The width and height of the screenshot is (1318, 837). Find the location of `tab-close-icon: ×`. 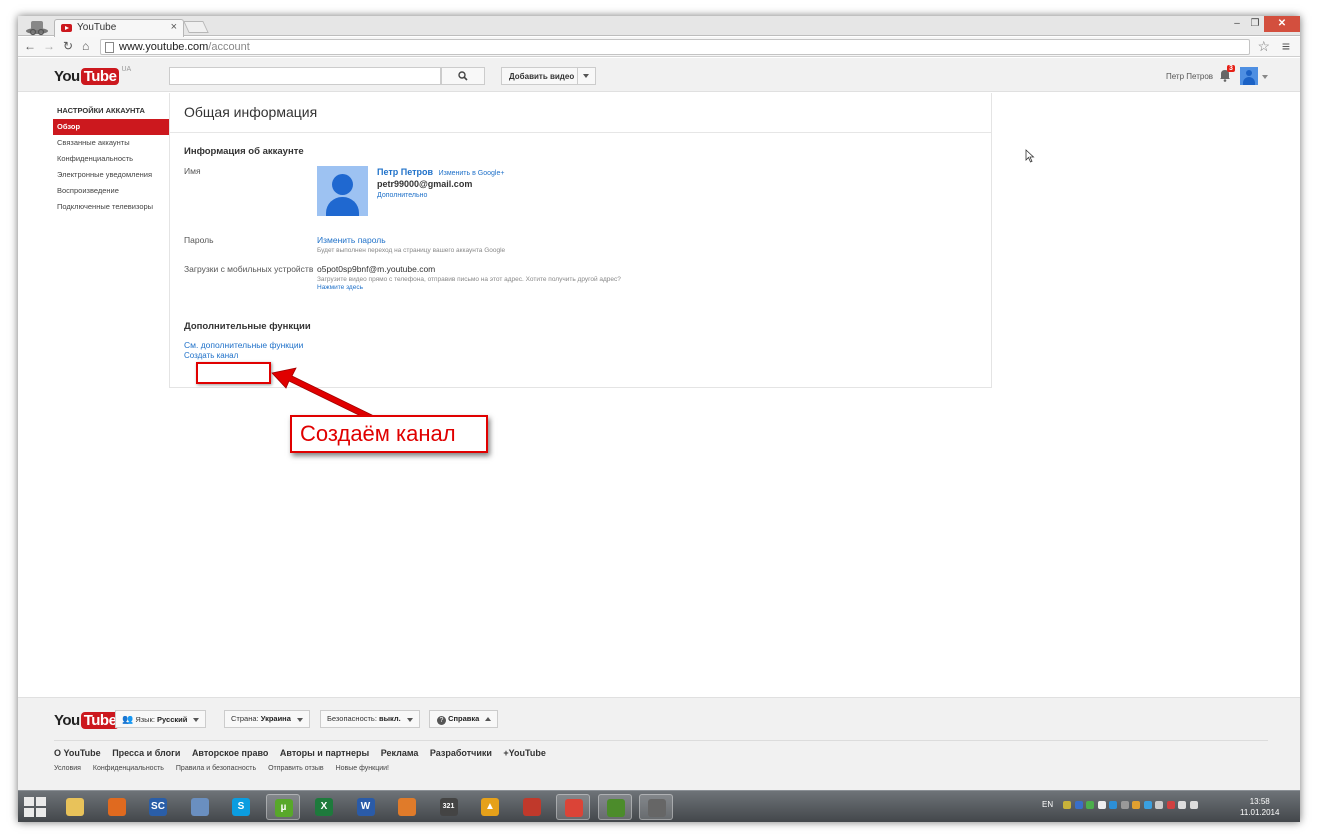

tab-close-icon: × is located at coordinates (174, 27).